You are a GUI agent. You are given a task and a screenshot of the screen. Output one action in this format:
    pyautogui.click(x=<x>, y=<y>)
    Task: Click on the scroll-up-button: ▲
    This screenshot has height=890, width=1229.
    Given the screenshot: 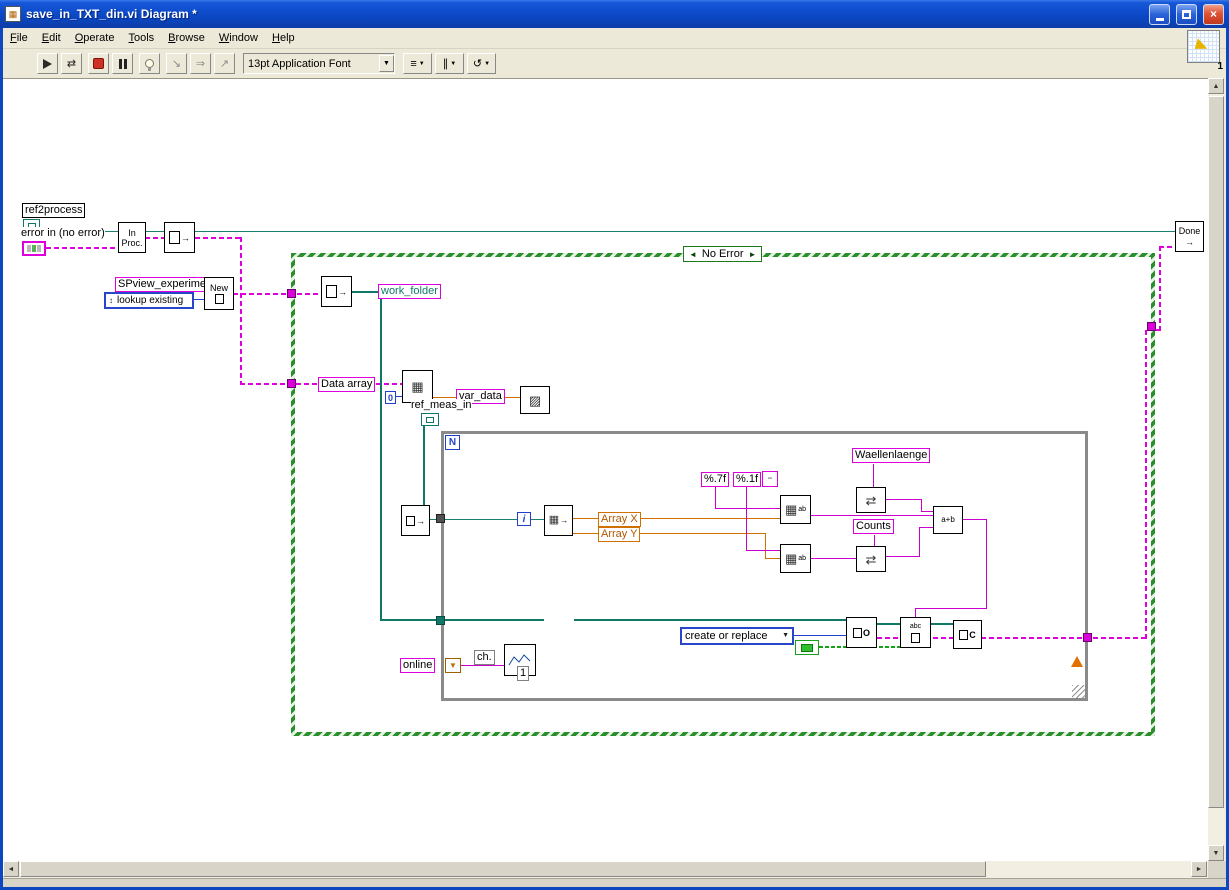 What is the action you would take?
    pyautogui.click(x=1216, y=86)
    